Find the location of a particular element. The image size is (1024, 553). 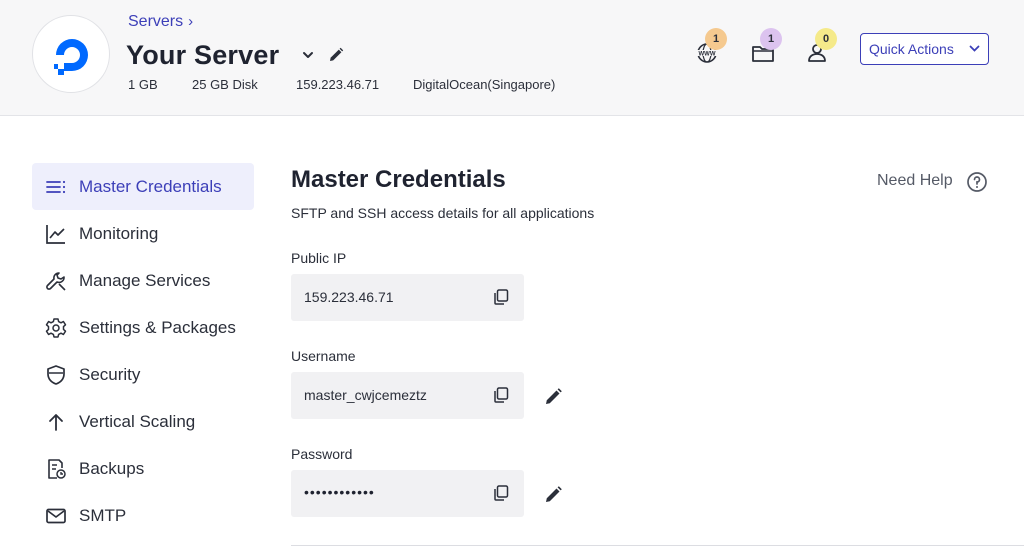

sidebar-item-label: Manage Services is located at coordinates (145, 280).